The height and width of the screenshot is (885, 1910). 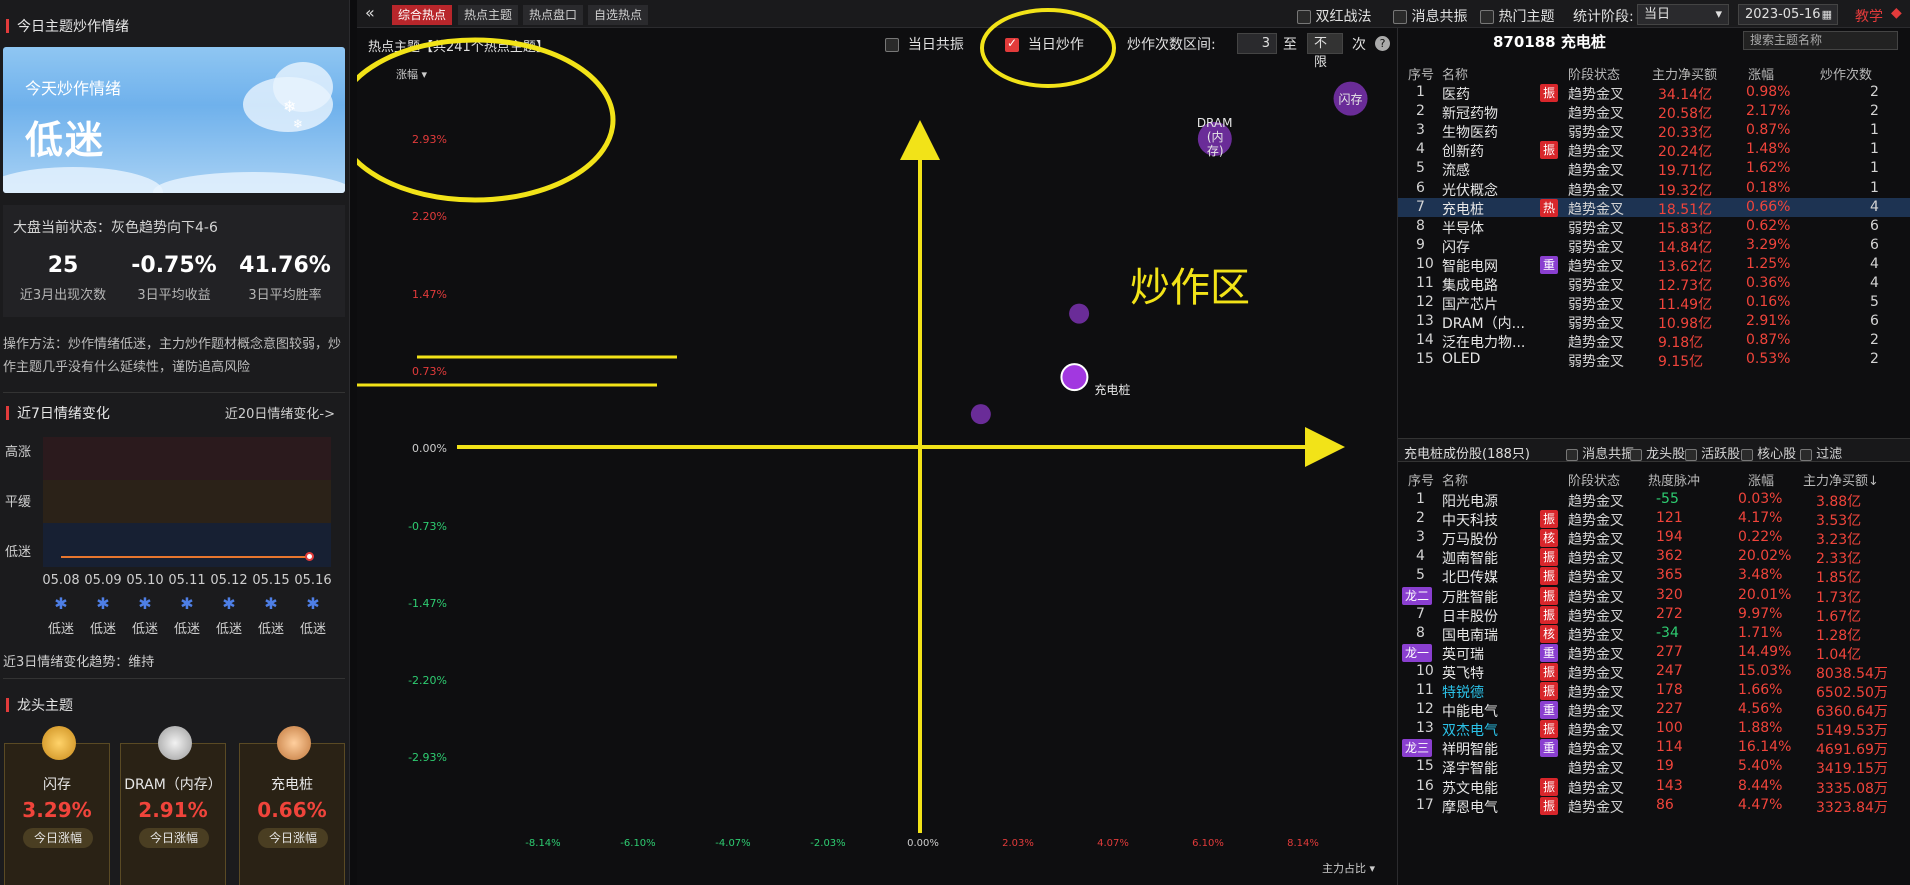 I want to click on date-picker: 2023-05-16 ▦, so click(x=1788, y=14).